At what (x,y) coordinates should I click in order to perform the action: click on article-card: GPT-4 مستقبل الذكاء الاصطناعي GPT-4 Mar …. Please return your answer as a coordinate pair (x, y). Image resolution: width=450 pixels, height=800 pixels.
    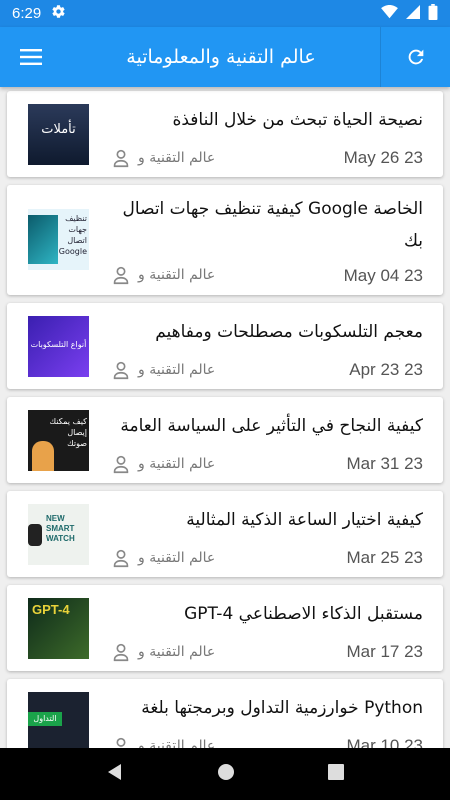
    Looking at the image, I should click on (225, 628).